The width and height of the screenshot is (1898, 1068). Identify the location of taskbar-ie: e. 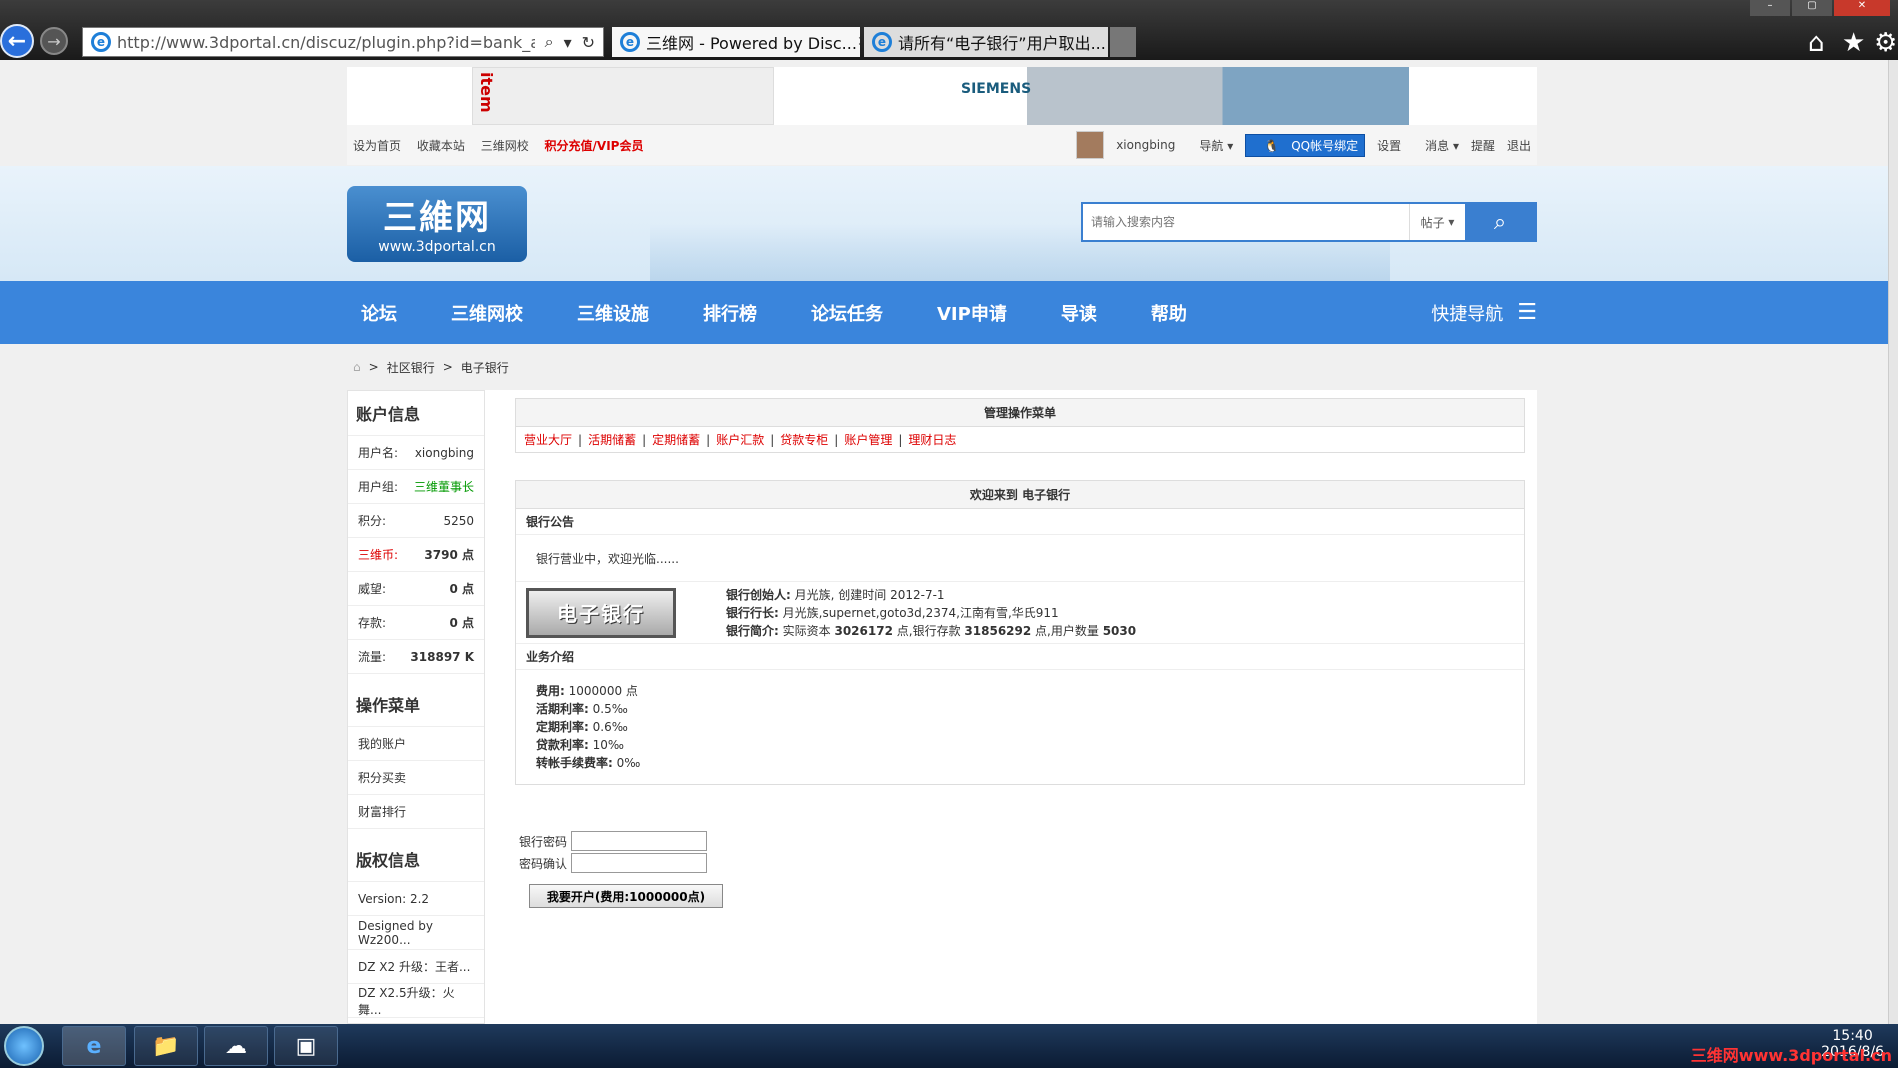
(94, 1046).